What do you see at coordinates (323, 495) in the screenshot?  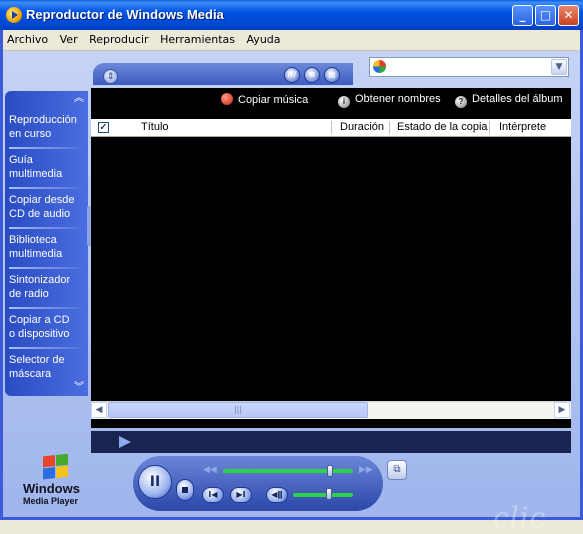 I see `volume-bar` at bounding box center [323, 495].